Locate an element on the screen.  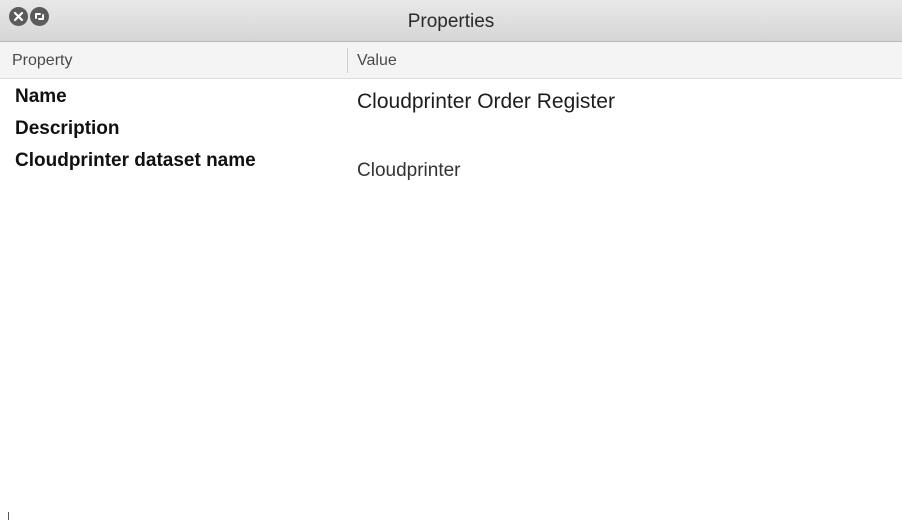
property-name: Cloudprinter dataset name is located at coordinates (135, 160).